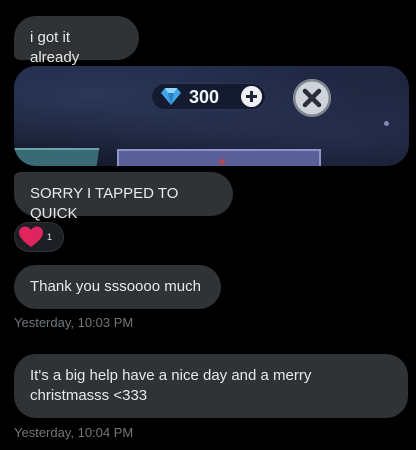  I want to click on message-bubble: SORRY I TAPPED TO QUICK, so click(123, 197).